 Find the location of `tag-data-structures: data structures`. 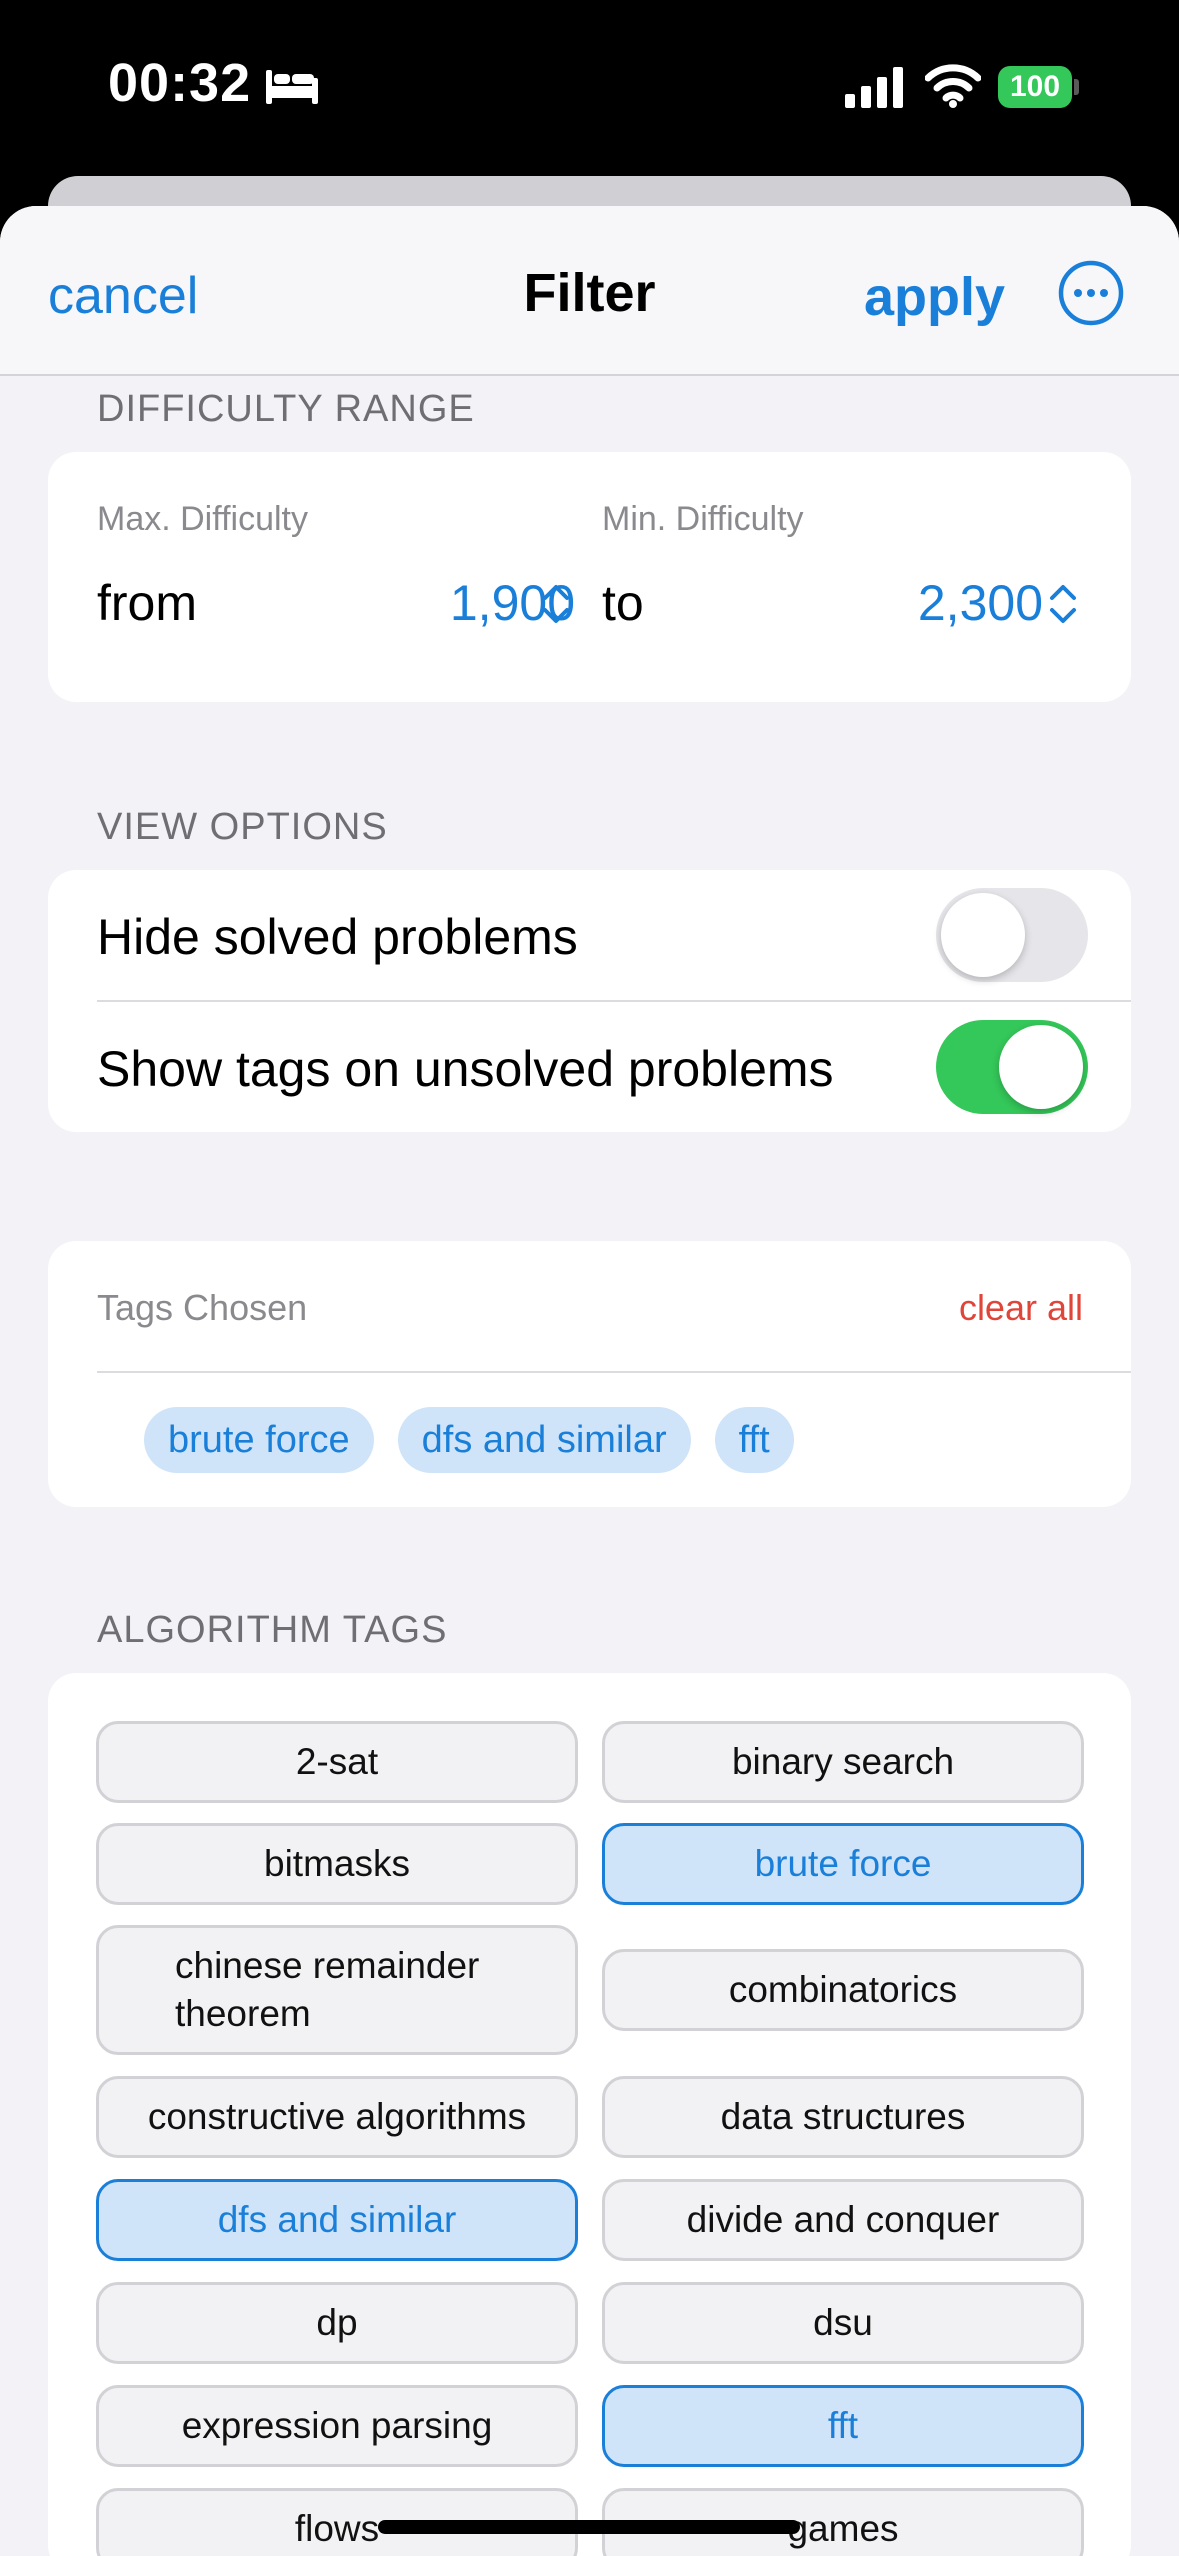

tag-data-structures: data structures is located at coordinates (843, 2117).